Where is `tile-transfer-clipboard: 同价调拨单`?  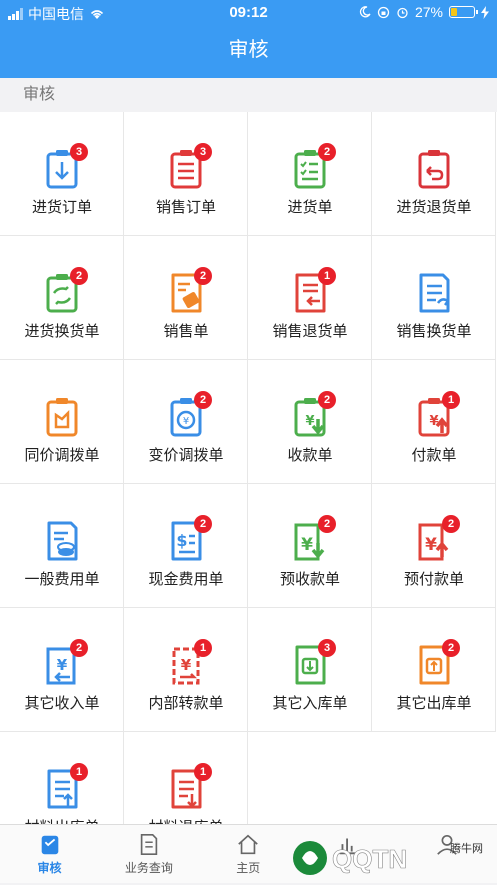
tile-transfer-clipboard: 同价调拨单 is located at coordinates (62, 422).